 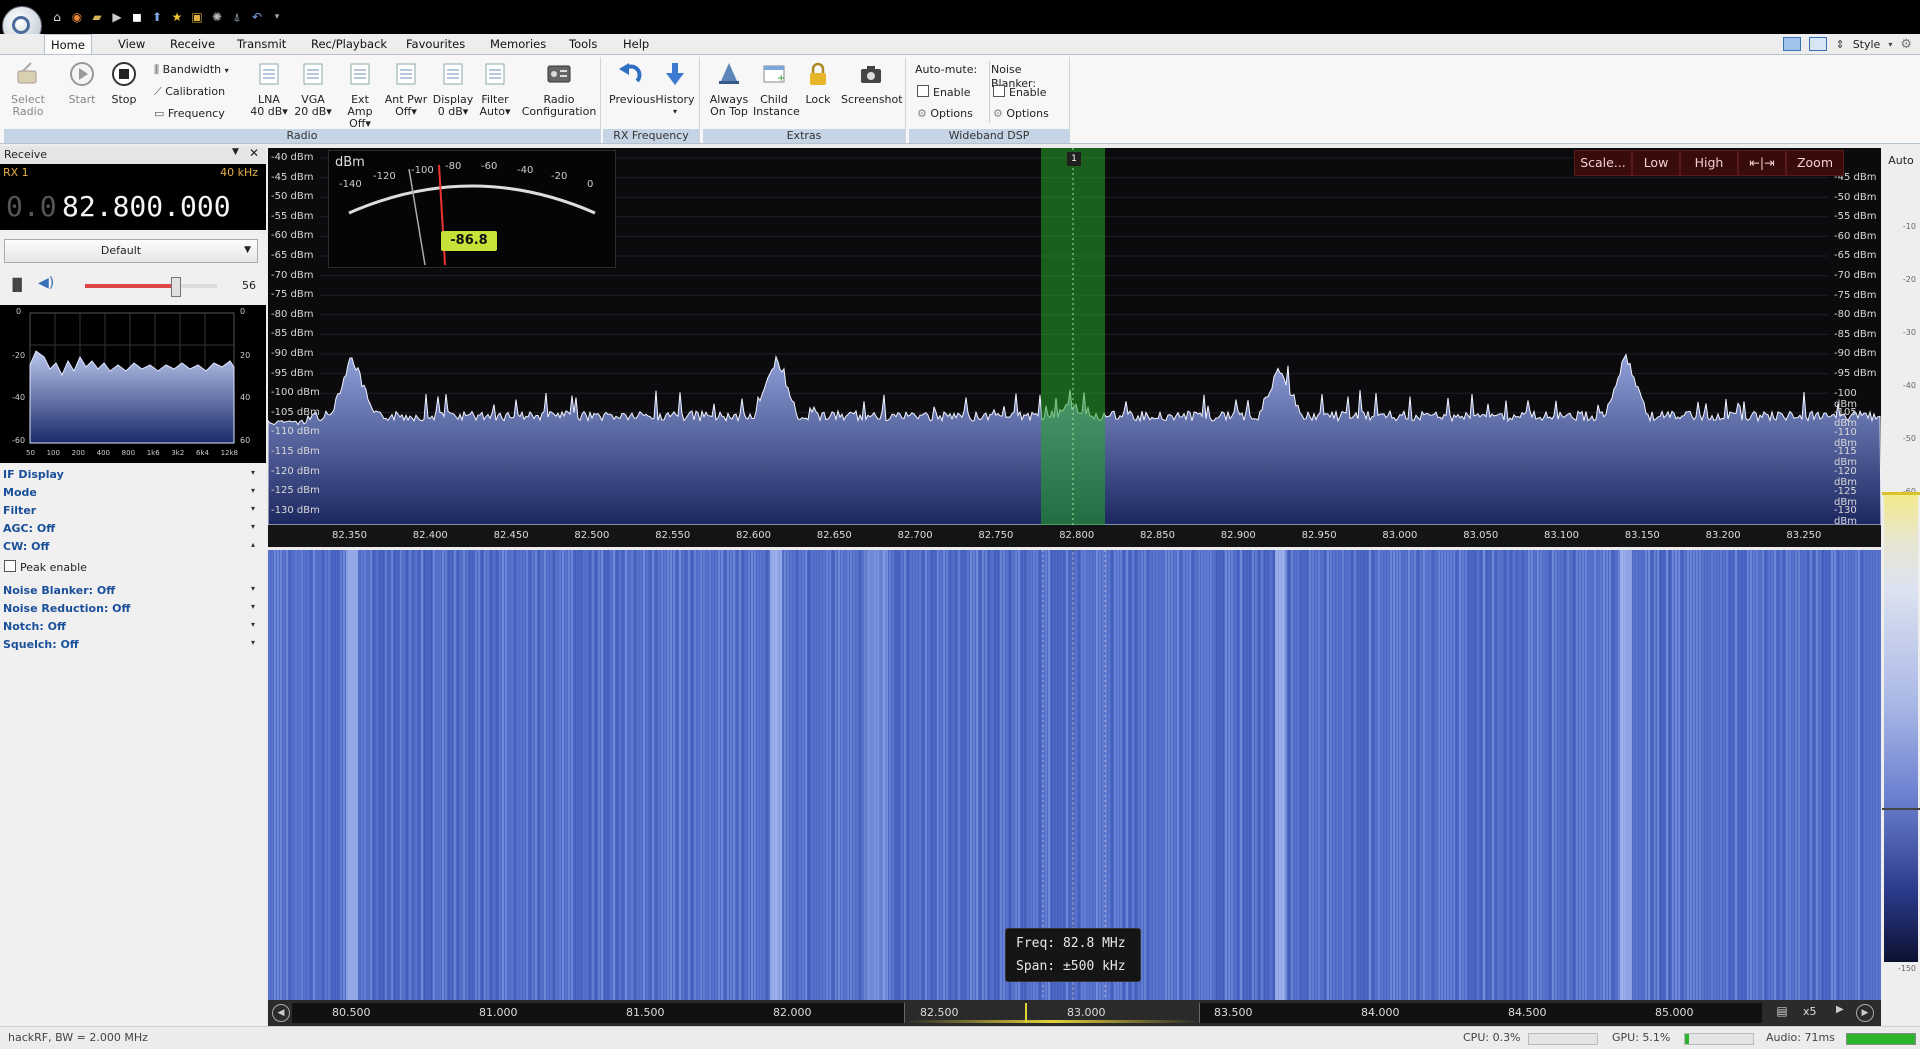 What do you see at coordinates (33, 474) in the screenshot?
I see `menu-if-display: IF Display` at bounding box center [33, 474].